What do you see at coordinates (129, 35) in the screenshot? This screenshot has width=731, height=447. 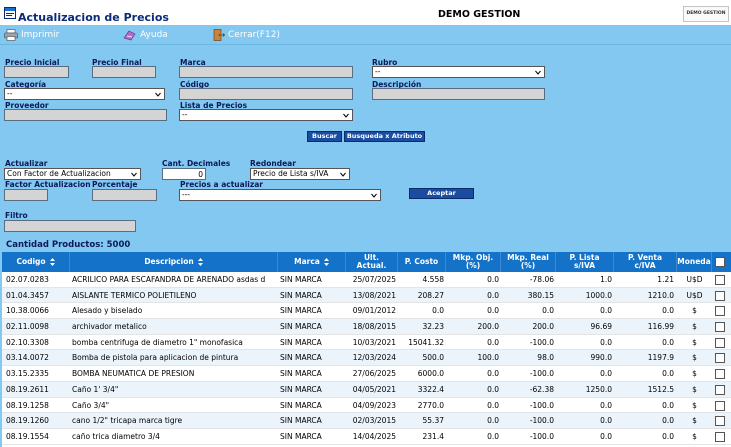 I see `help-icon` at bounding box center [129, 35].